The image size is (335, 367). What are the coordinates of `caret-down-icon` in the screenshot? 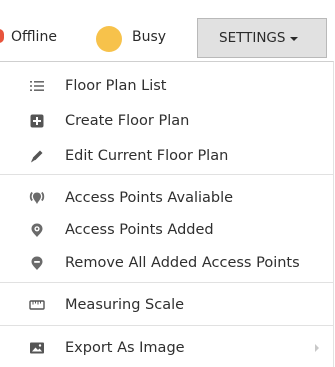 It's located at (294, 39).